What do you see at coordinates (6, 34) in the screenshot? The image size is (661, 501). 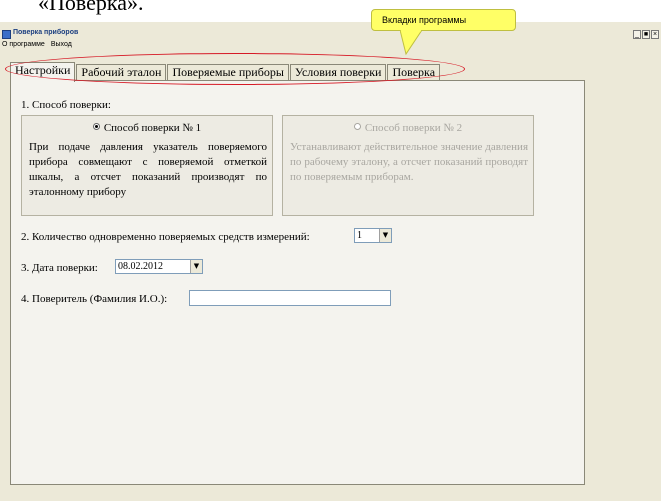 I see `app-icon` at bounding box center [6, 34].